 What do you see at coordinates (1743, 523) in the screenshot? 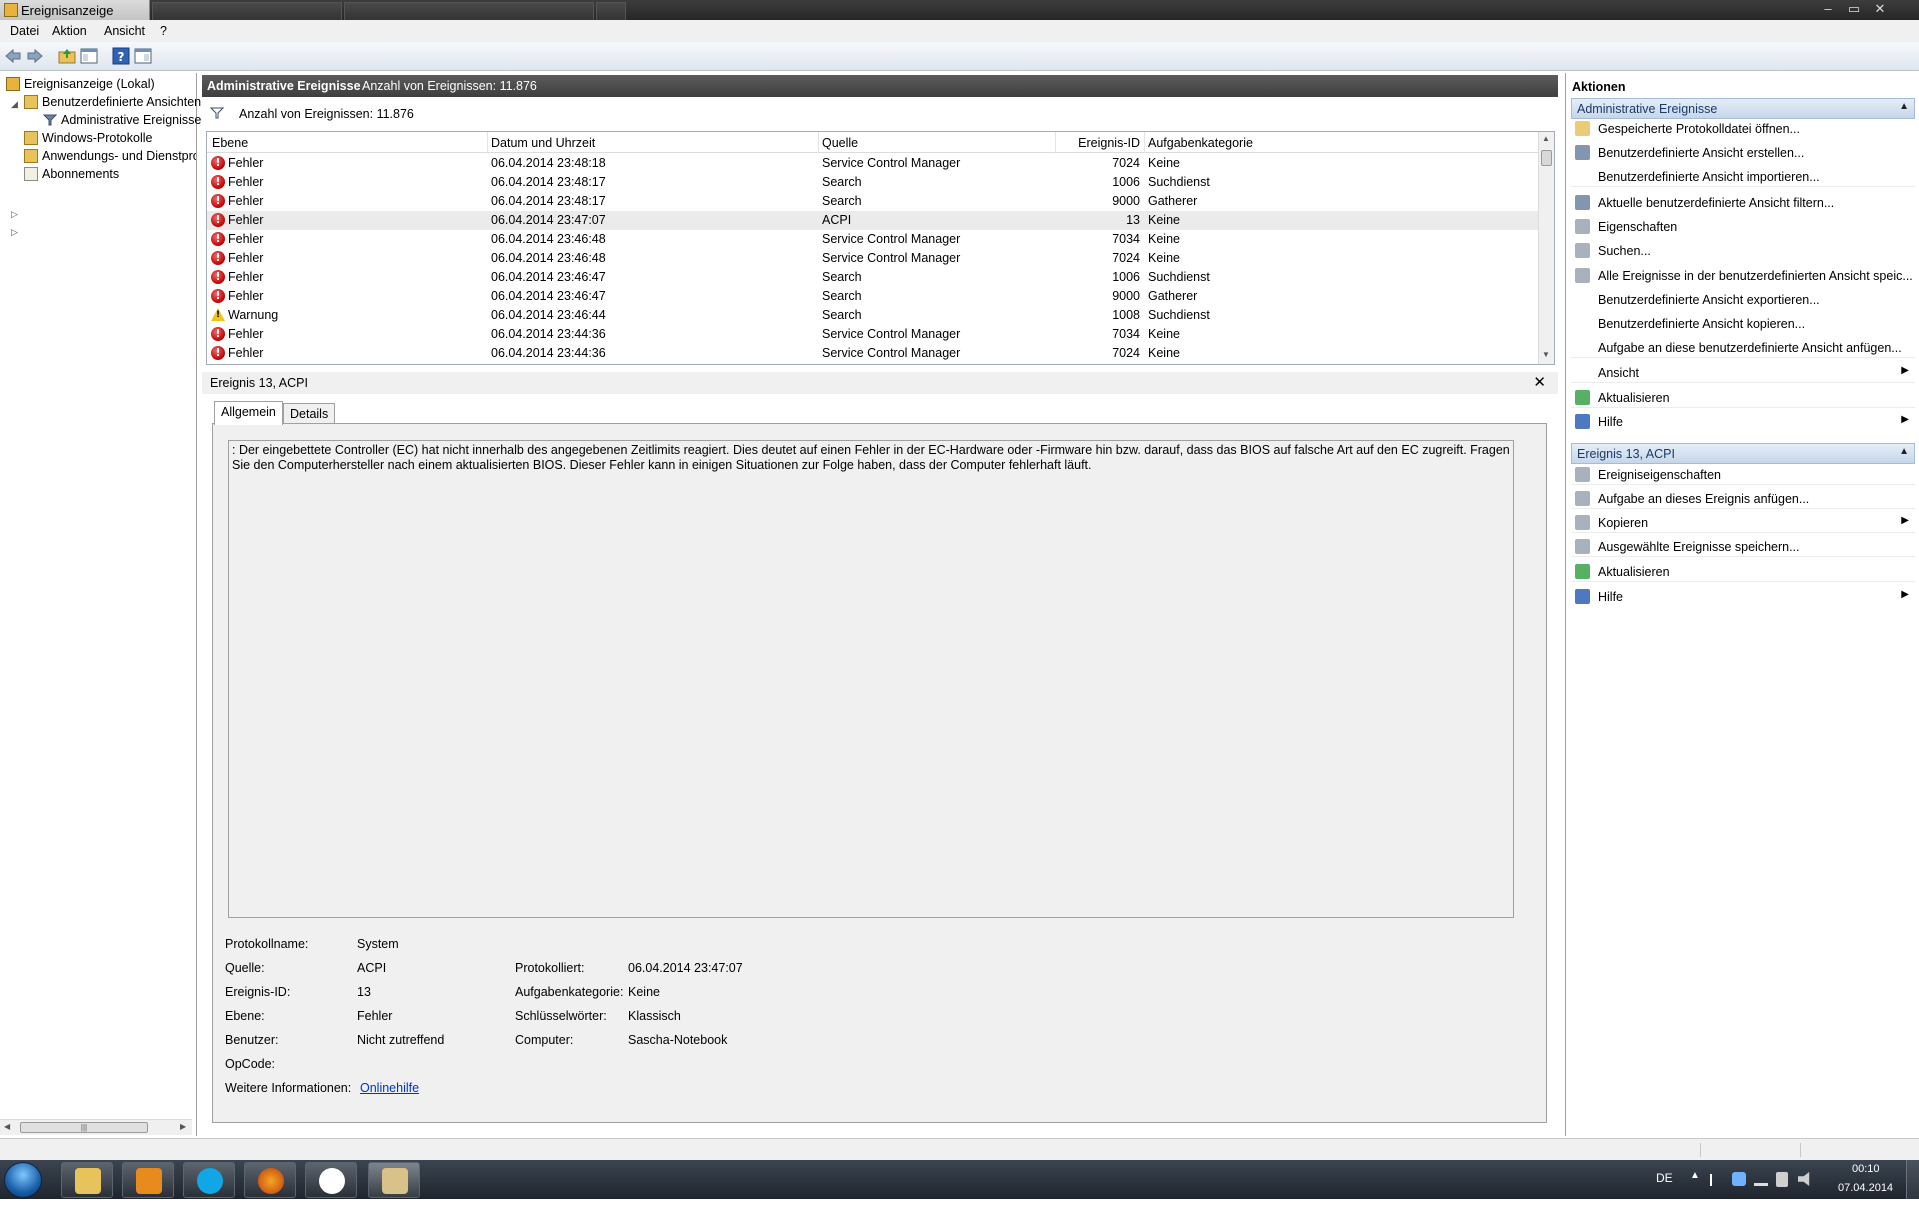
I see `action-item: Kopieren ▶` at bounding box center [1743, 523].